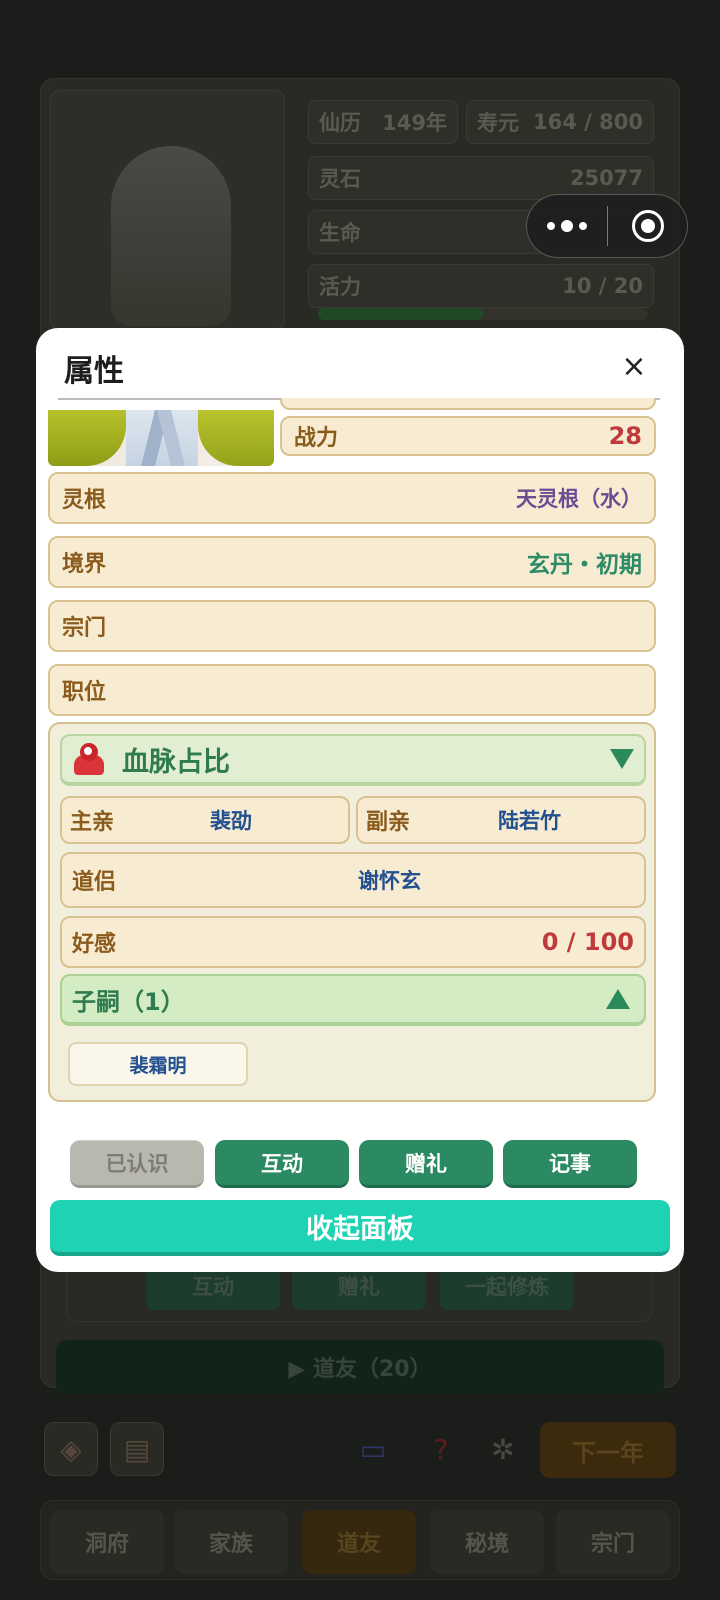 Image resolution: width=720 pixels, height=1600 pixels. What do you see at coordinates (647, 226) in the screenshot?
I see `exit-icon` at bounding box center [647, 226].